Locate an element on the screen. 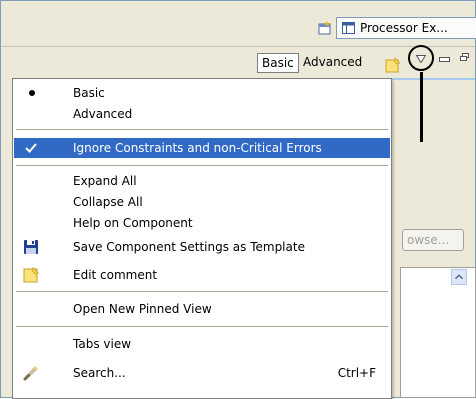  comment-note-icon is located at coordinates (31, 275).